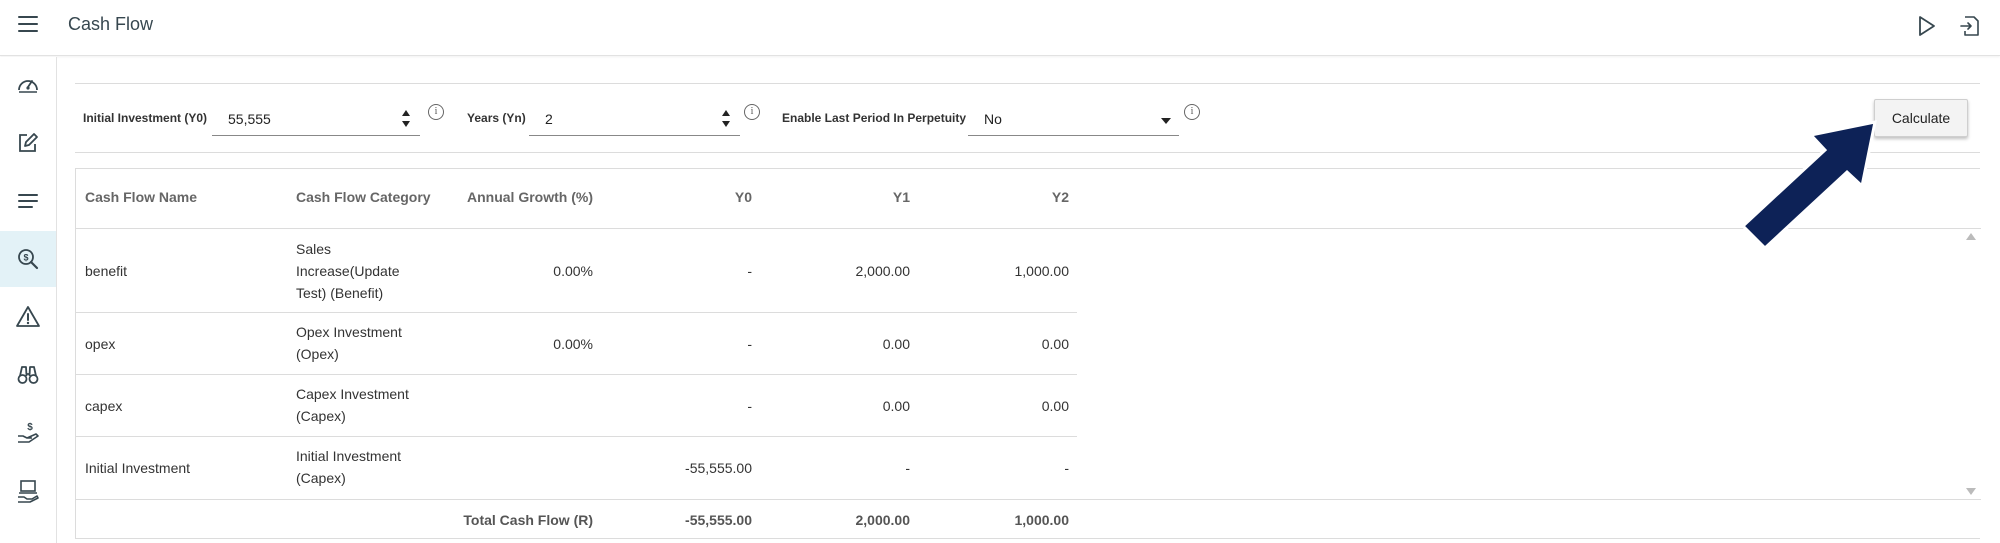  I want to click on years-input: 2, so click(634, 121).